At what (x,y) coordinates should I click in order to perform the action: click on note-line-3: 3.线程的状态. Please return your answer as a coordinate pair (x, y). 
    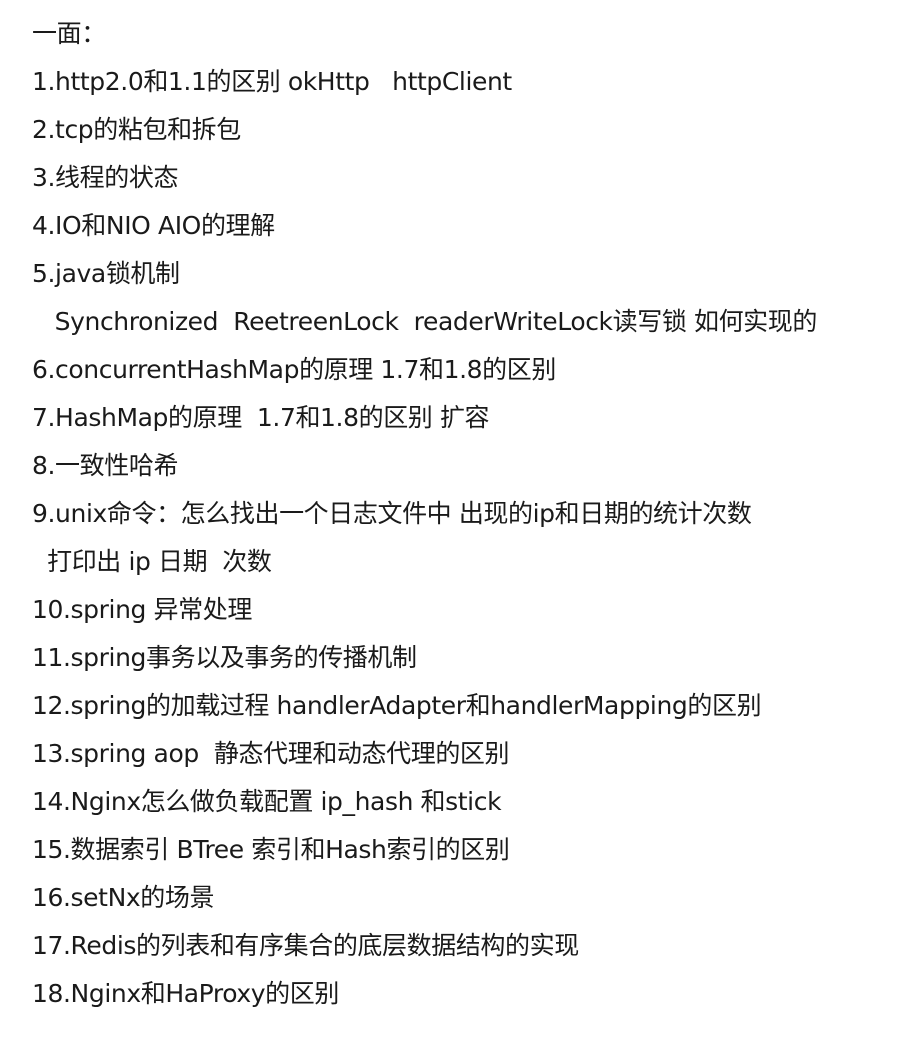
    Looking at the image, I should click on (105, 177).